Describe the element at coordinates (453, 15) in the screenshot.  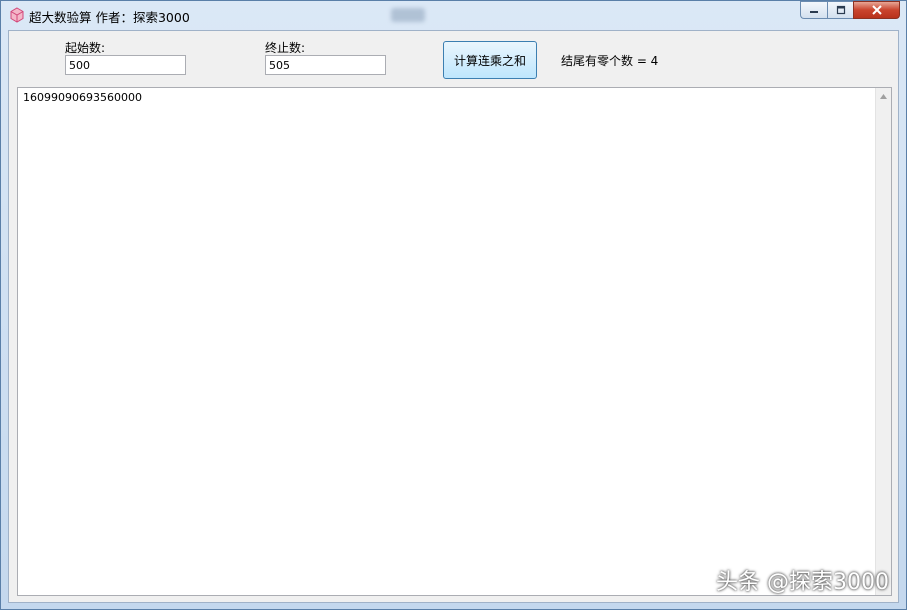
I see `title-bar: 超大数验算 作者：探索3000` at that location.